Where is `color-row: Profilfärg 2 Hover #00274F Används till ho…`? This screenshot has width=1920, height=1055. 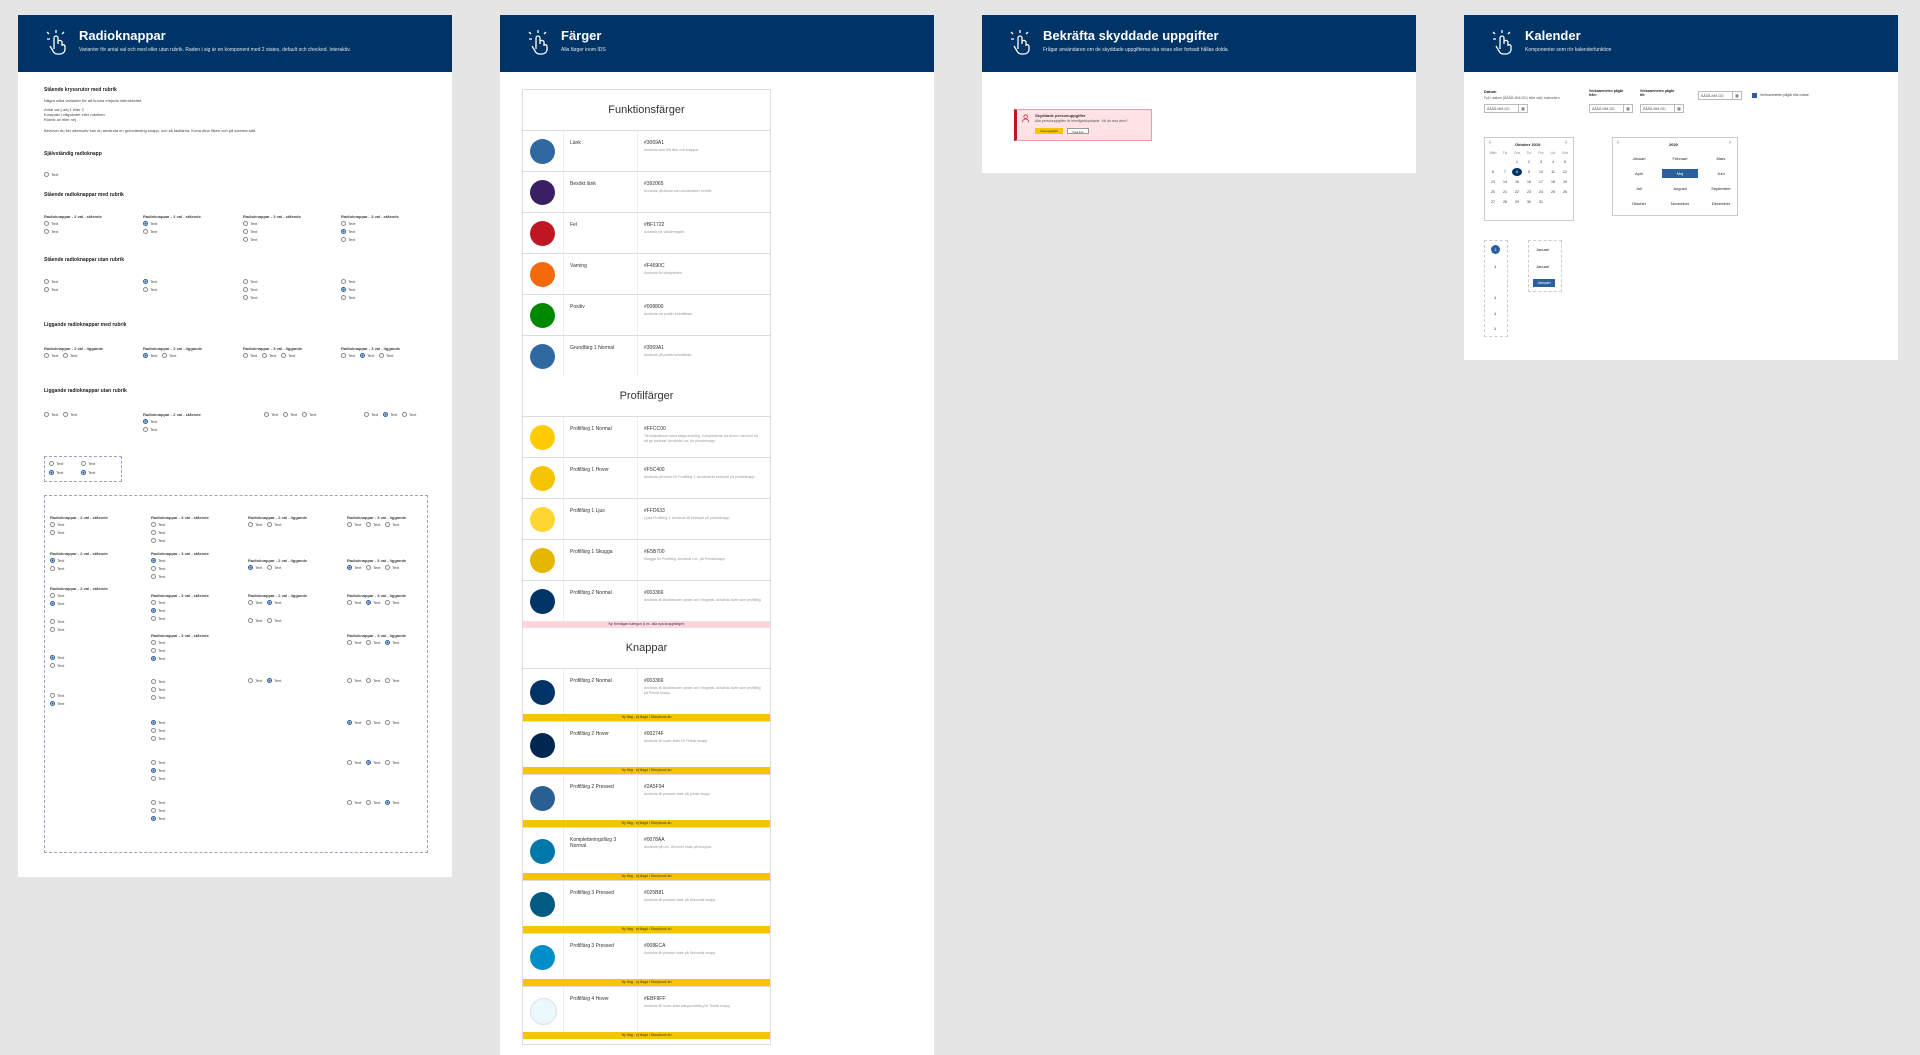 color-row: Profilfärg 2 Hover #00274F Används till ho… is located at coordinates (646, 744).